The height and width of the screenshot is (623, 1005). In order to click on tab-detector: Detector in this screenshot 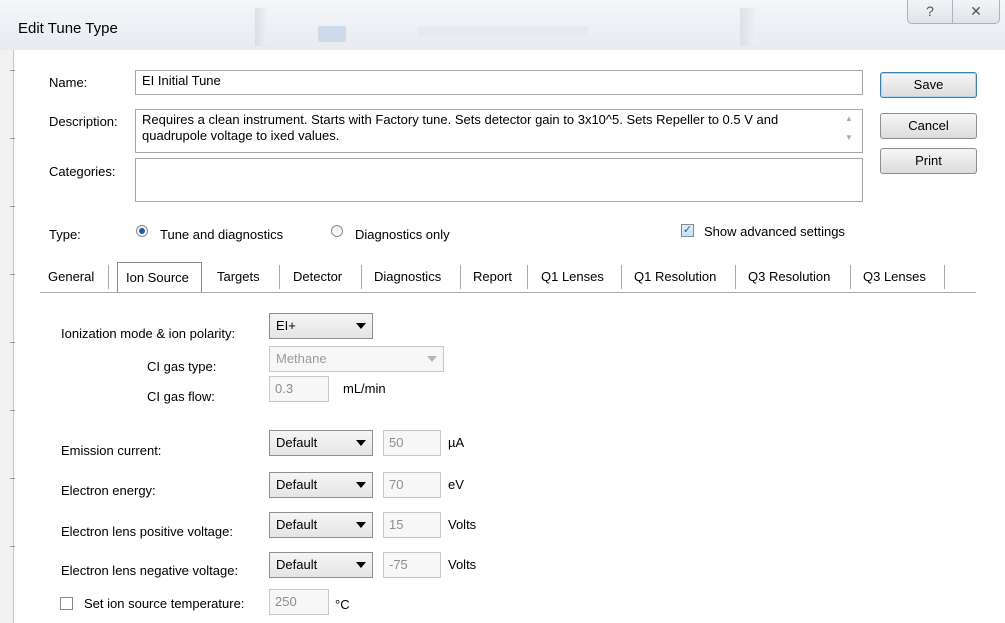, I will do `click(317, 277)`.